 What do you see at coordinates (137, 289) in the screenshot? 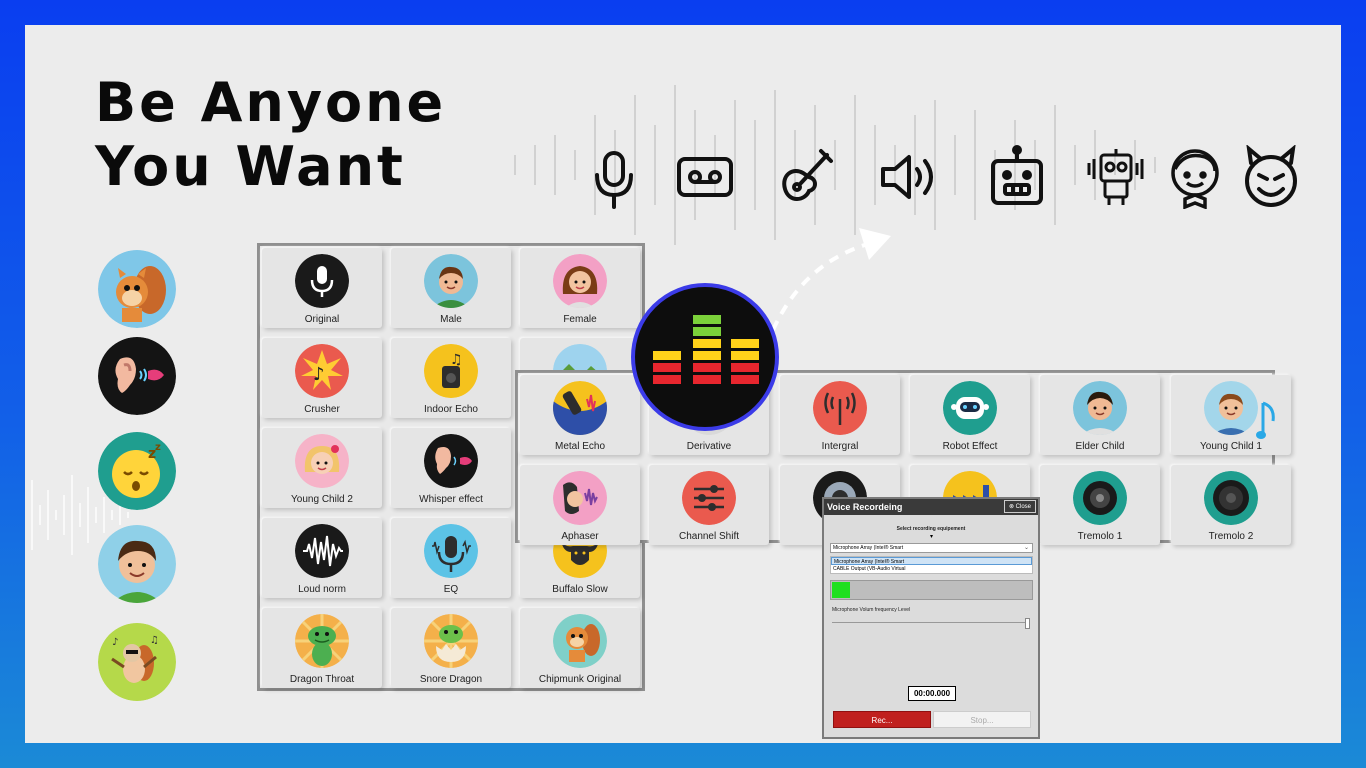
I see `squirrel-avatar` at bounding box center [137, 289].